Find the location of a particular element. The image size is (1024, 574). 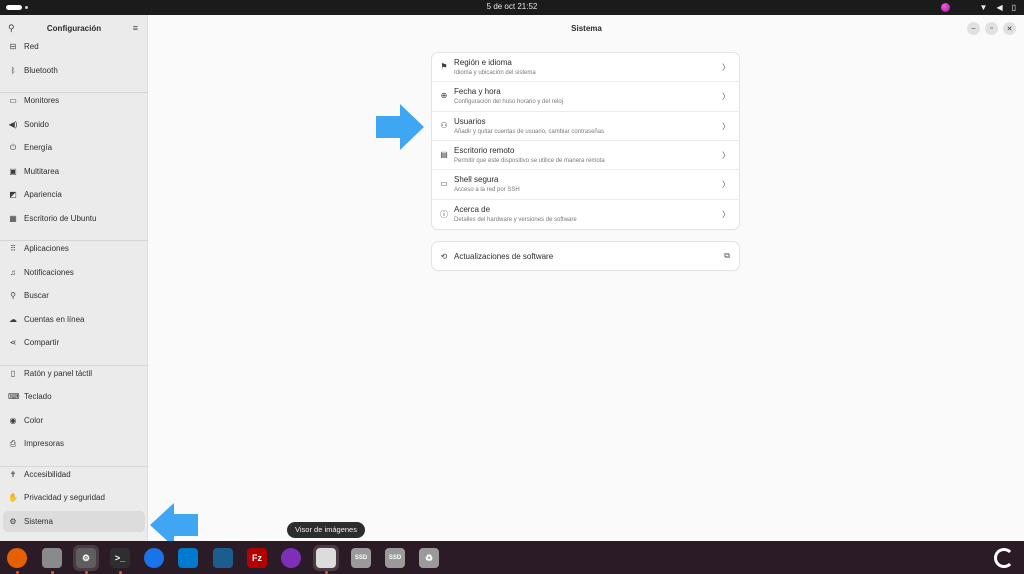

cloud-icon: ☁ is located at coordinates (13, 319).